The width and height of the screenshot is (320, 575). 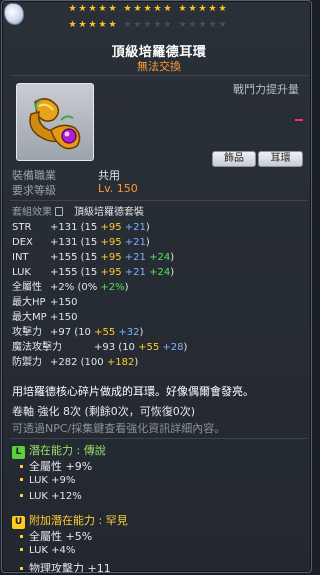 I want to click on job-requirement: 裝備職業 共用, so click(x=66, y=175).